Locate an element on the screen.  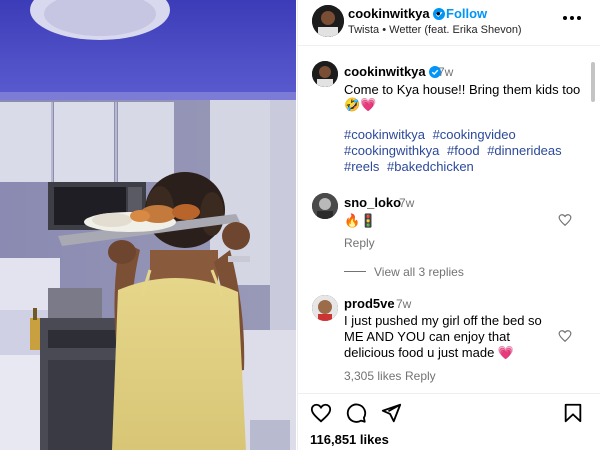
comments-scrollbar is located at coordinates (593, 82).